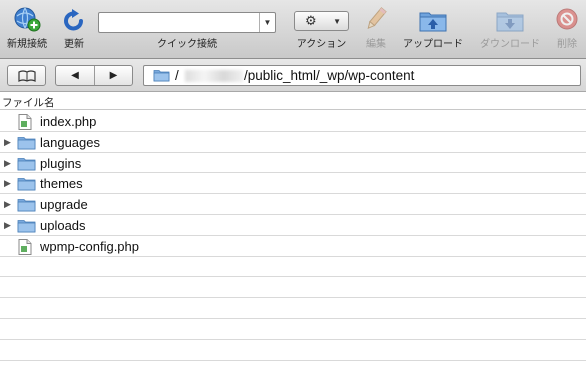  What do you see at coordinates (433, 44) in the screenshot?
I see `upload-label: アップロード` at bounding box center [433, 44].